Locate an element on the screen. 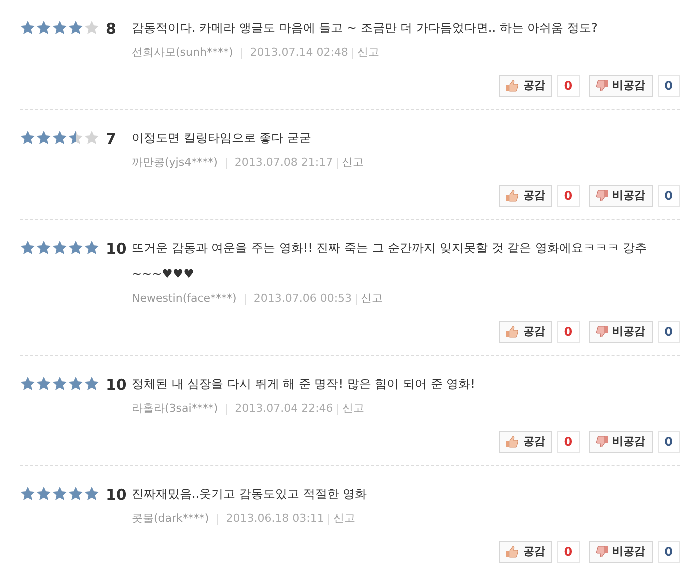  review-text: 감동적이다. 카메라 앵글도 마음에 들고 ~ 조금만 더 가다듬었다면.. 하는 아쉬움 정도? is located at coordinates (365, 28).